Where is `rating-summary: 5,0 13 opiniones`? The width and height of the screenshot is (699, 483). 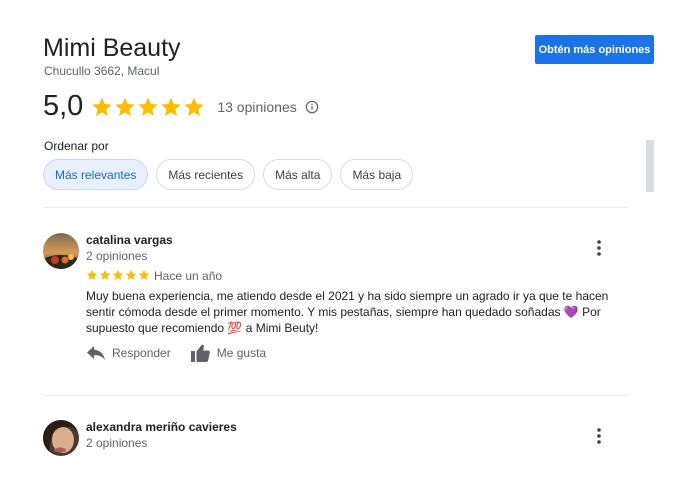 rating-summary: 5,0 13 opiniones is located at coordinates (181, 106).